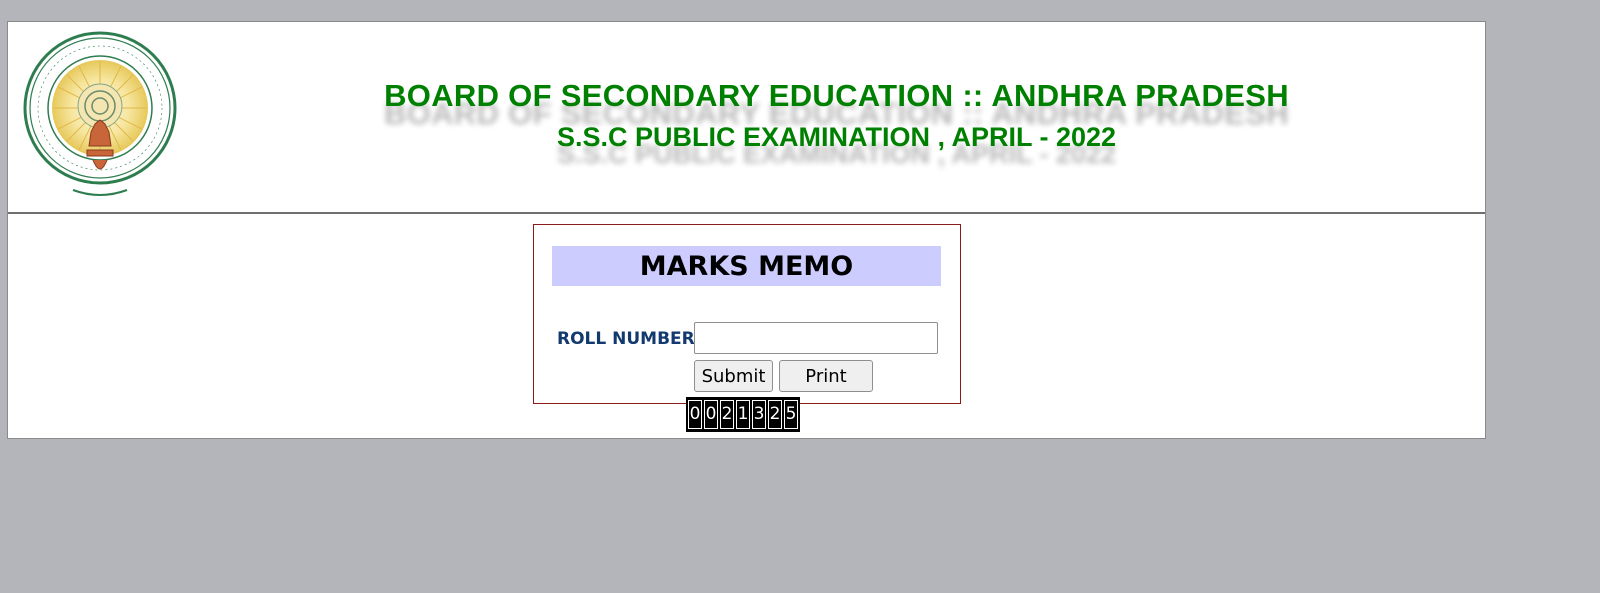 The height and width of the screenshot is (593, 1600). I want to click on memo-heading: MARKS MEMO, so click(746, 266).